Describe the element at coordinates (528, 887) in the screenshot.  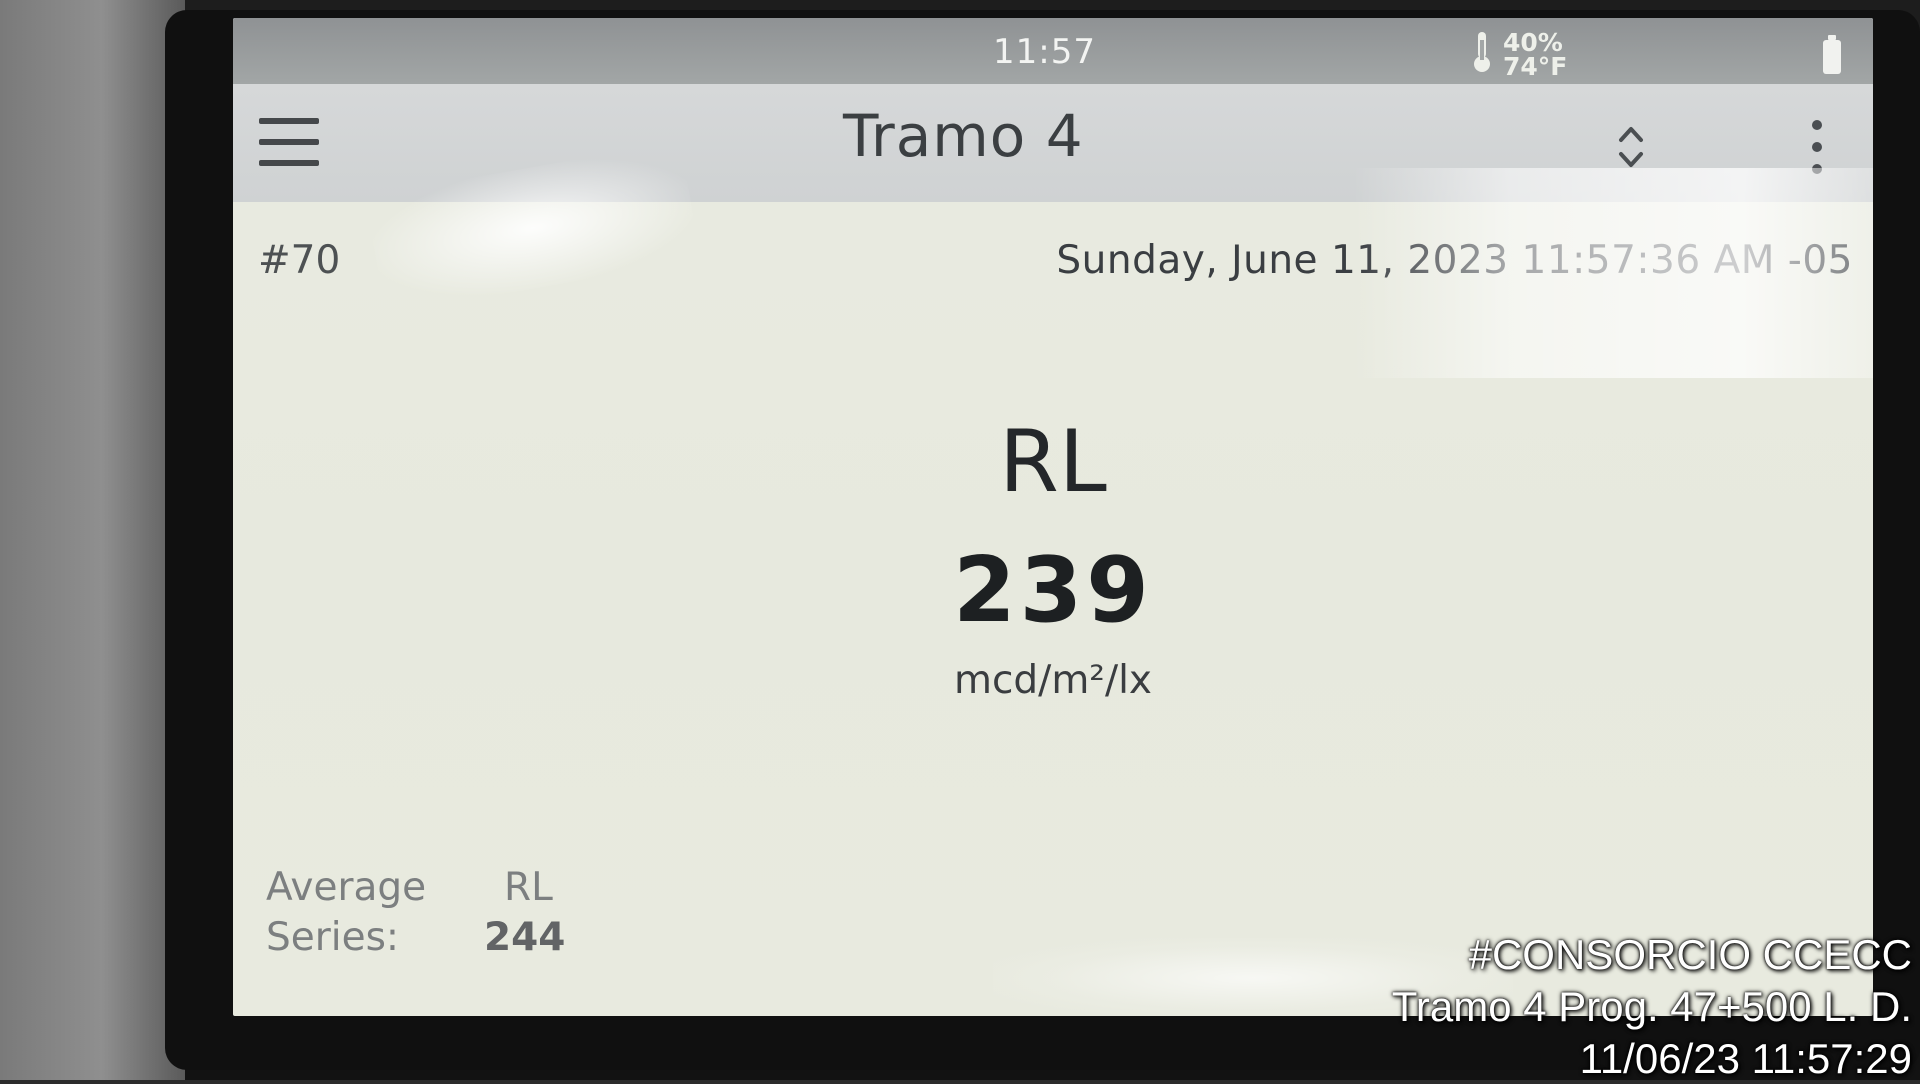
I see `average-metric-label: RL` at that location.